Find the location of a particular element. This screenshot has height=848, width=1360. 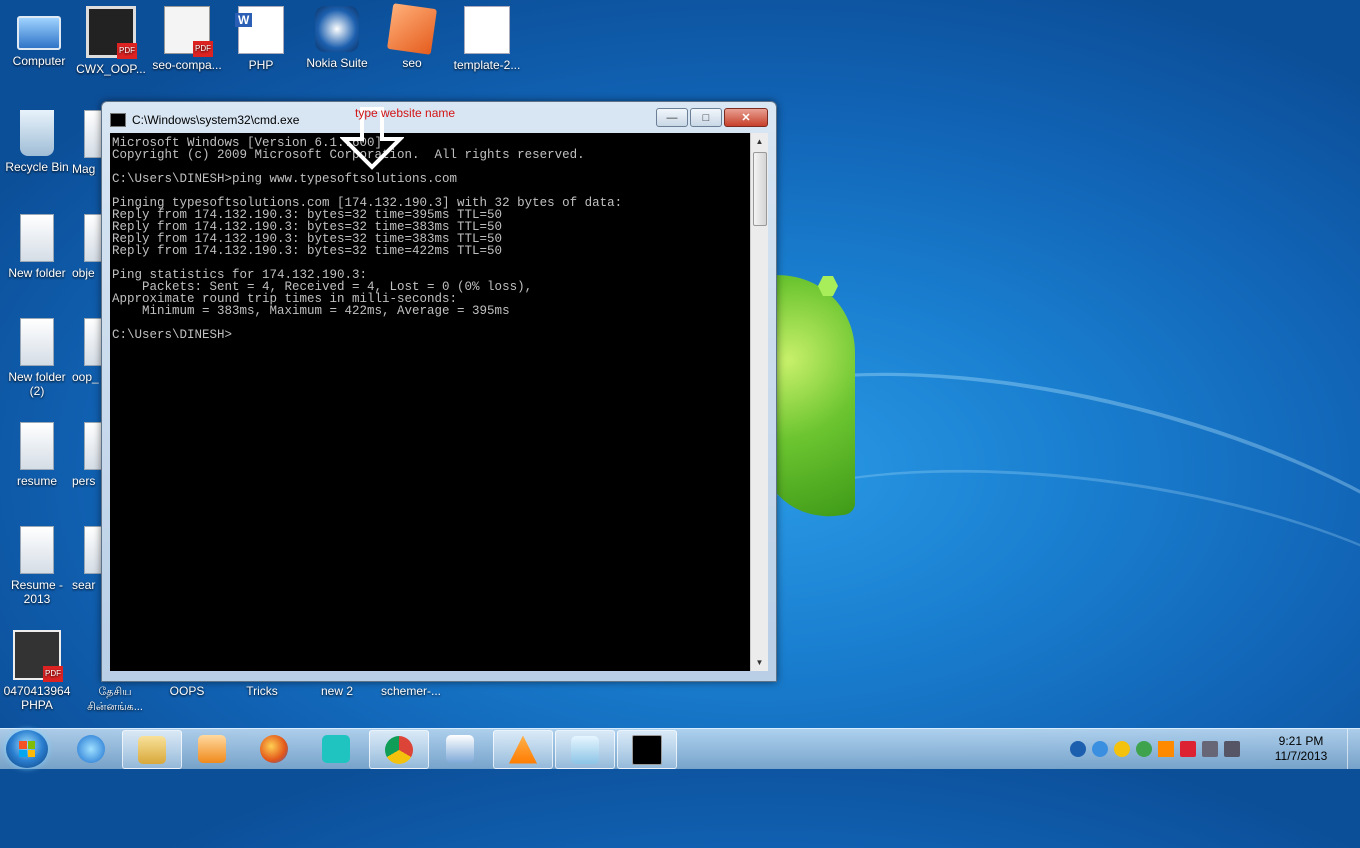

internet-explorer-icon is located at coordinates (91, 748).